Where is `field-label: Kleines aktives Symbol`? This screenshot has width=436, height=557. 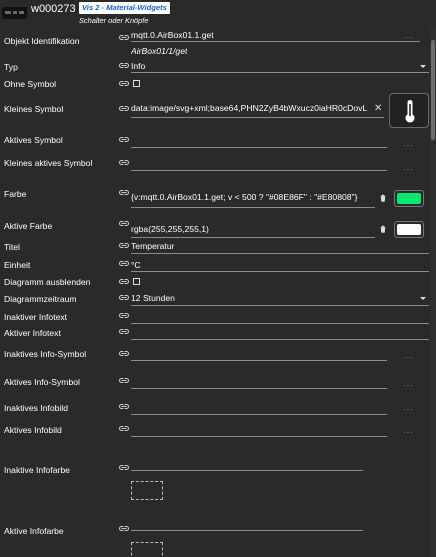
field-label: Kleines aktives Symbol is located at coordinates (48, 163).